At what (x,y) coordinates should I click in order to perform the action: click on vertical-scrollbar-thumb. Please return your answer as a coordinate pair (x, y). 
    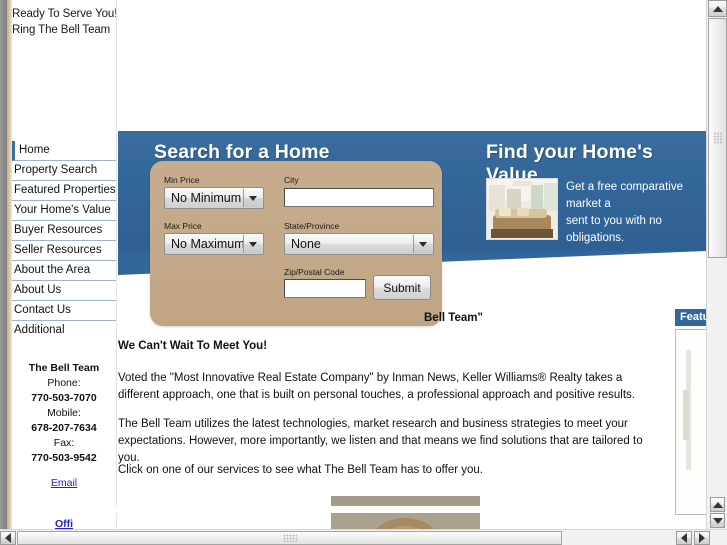
    Looking at the image, I should click on (717, 138).